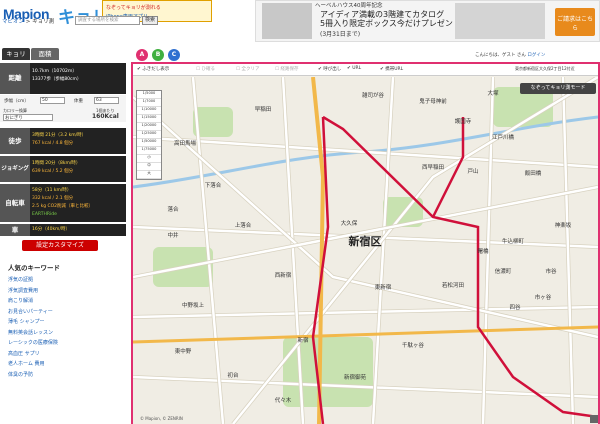 The height and width of the screenshot is (424, 600). Describe the element at coordinates (63, 206) in the screenshot. I see `bike-co2: 2.5 kg CO2削減（車と比較）` at that location.